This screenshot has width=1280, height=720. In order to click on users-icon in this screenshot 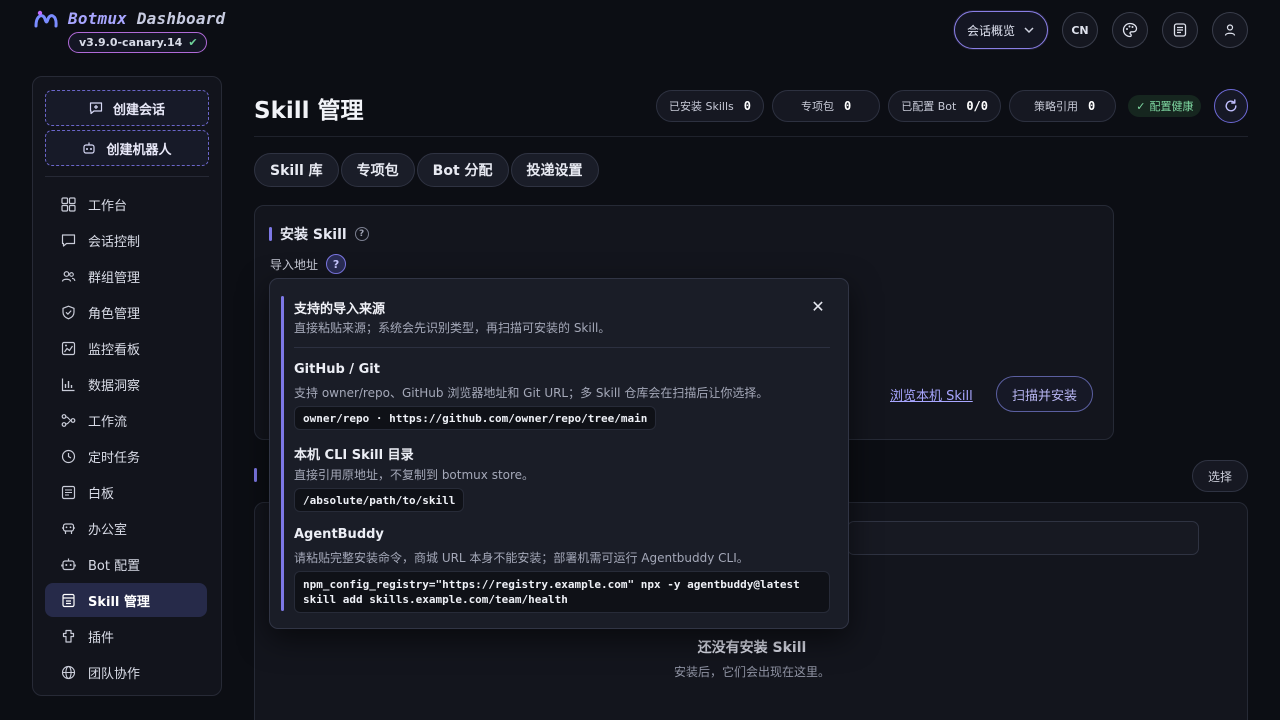, I will do `click(68, 276)`.